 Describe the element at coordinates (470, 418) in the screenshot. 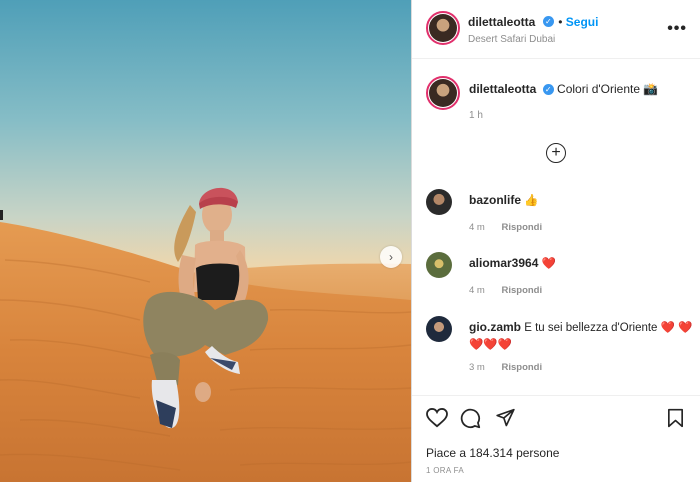

I see `comment-icon` at that location.